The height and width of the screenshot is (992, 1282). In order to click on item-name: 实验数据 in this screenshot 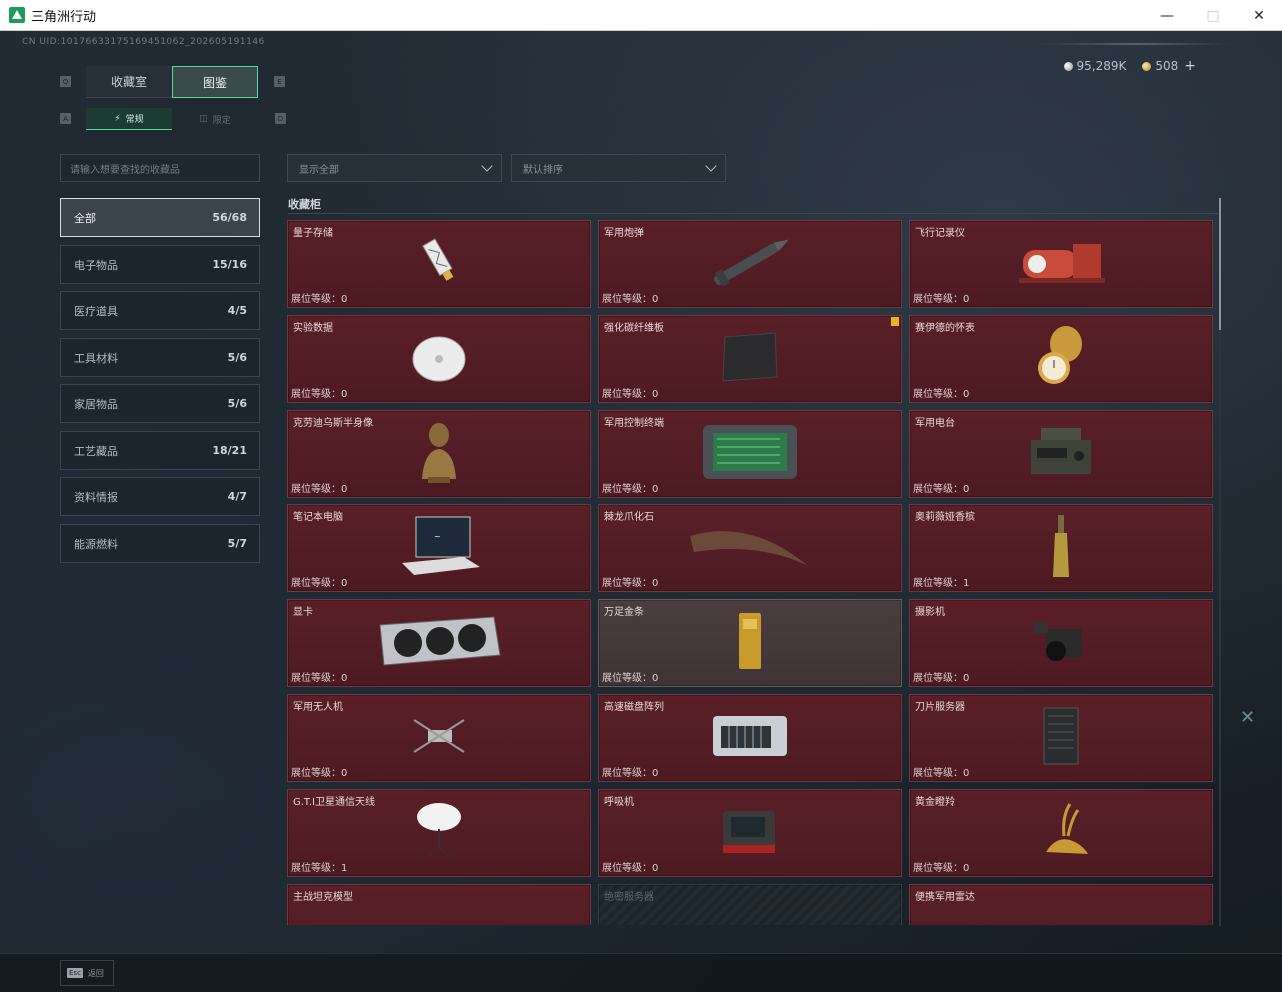, I will do `click(313, 328)`.